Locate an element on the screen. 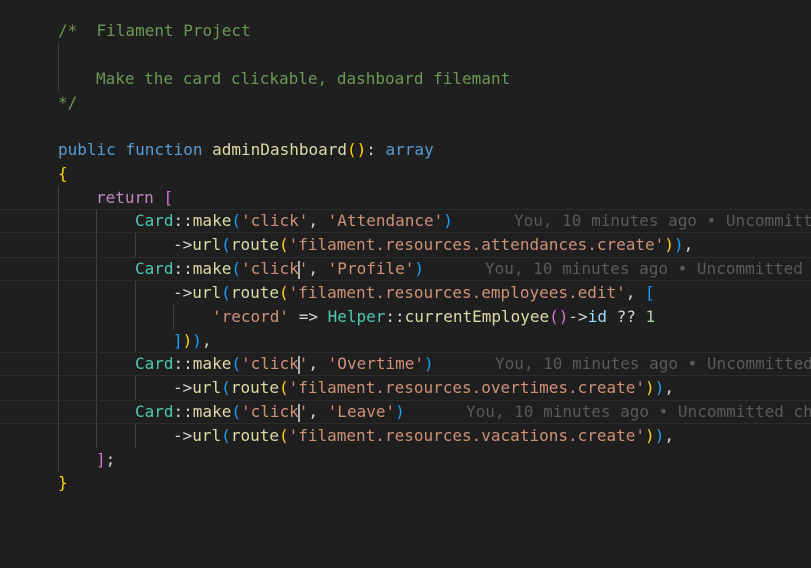 This screenshot has width=811, height=568. route-name: 'filament.resources.employees.edit' is located at coordinates (457, 292).